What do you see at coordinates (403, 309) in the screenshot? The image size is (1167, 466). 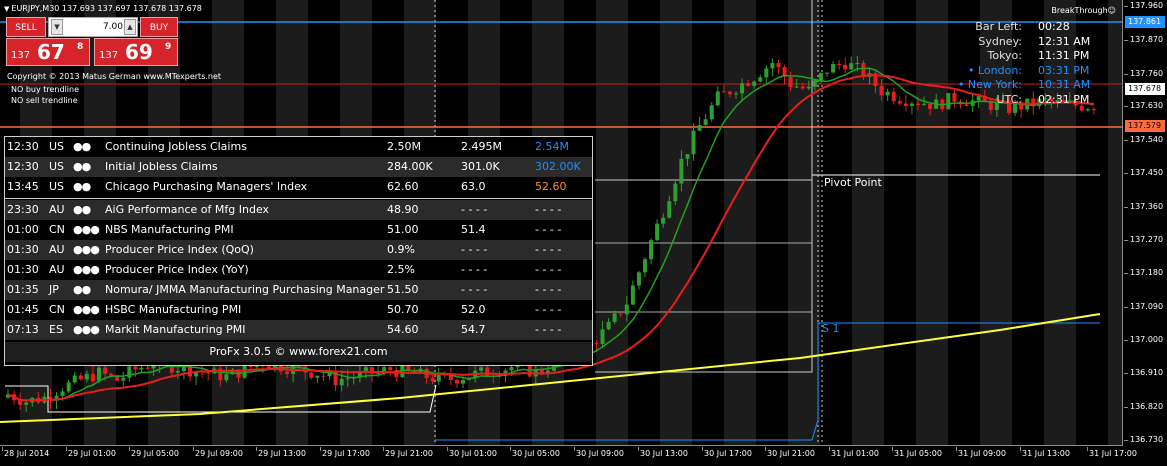 I see `news-actual: 50.70` at bounding box center [403, 309].